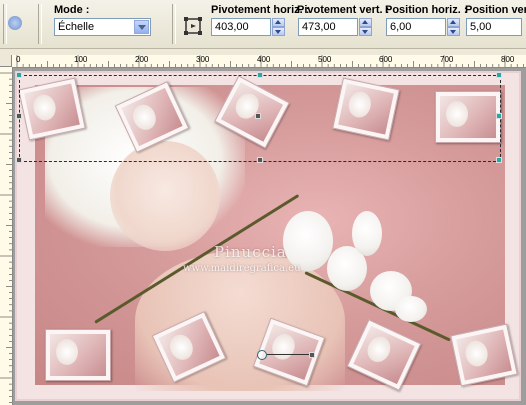  Describe the element at coordinates (343, 10) in the screenshot. I see `pivot-v-label: Pivotement vert. :` at that location.